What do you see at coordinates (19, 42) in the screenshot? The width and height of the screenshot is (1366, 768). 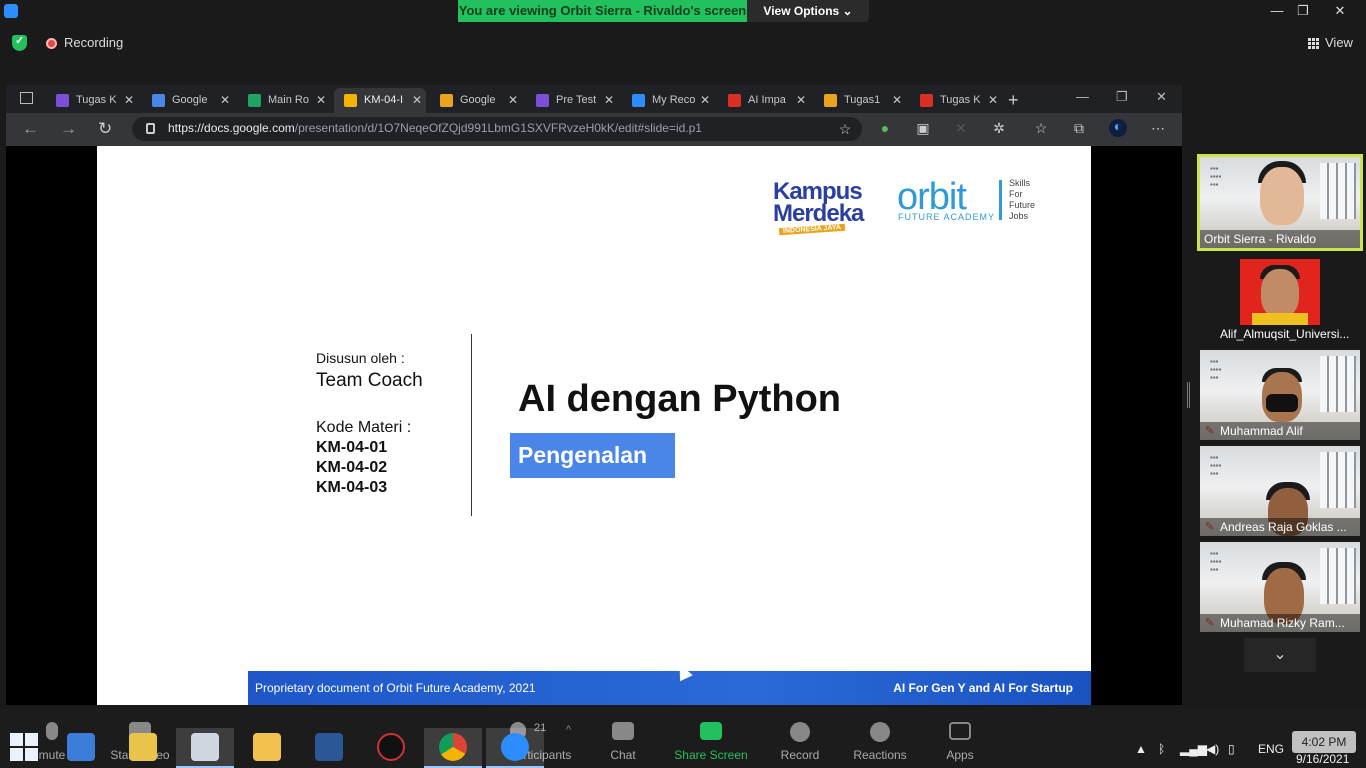 I see `security-shield-icon` at bounding box center [19, 42].